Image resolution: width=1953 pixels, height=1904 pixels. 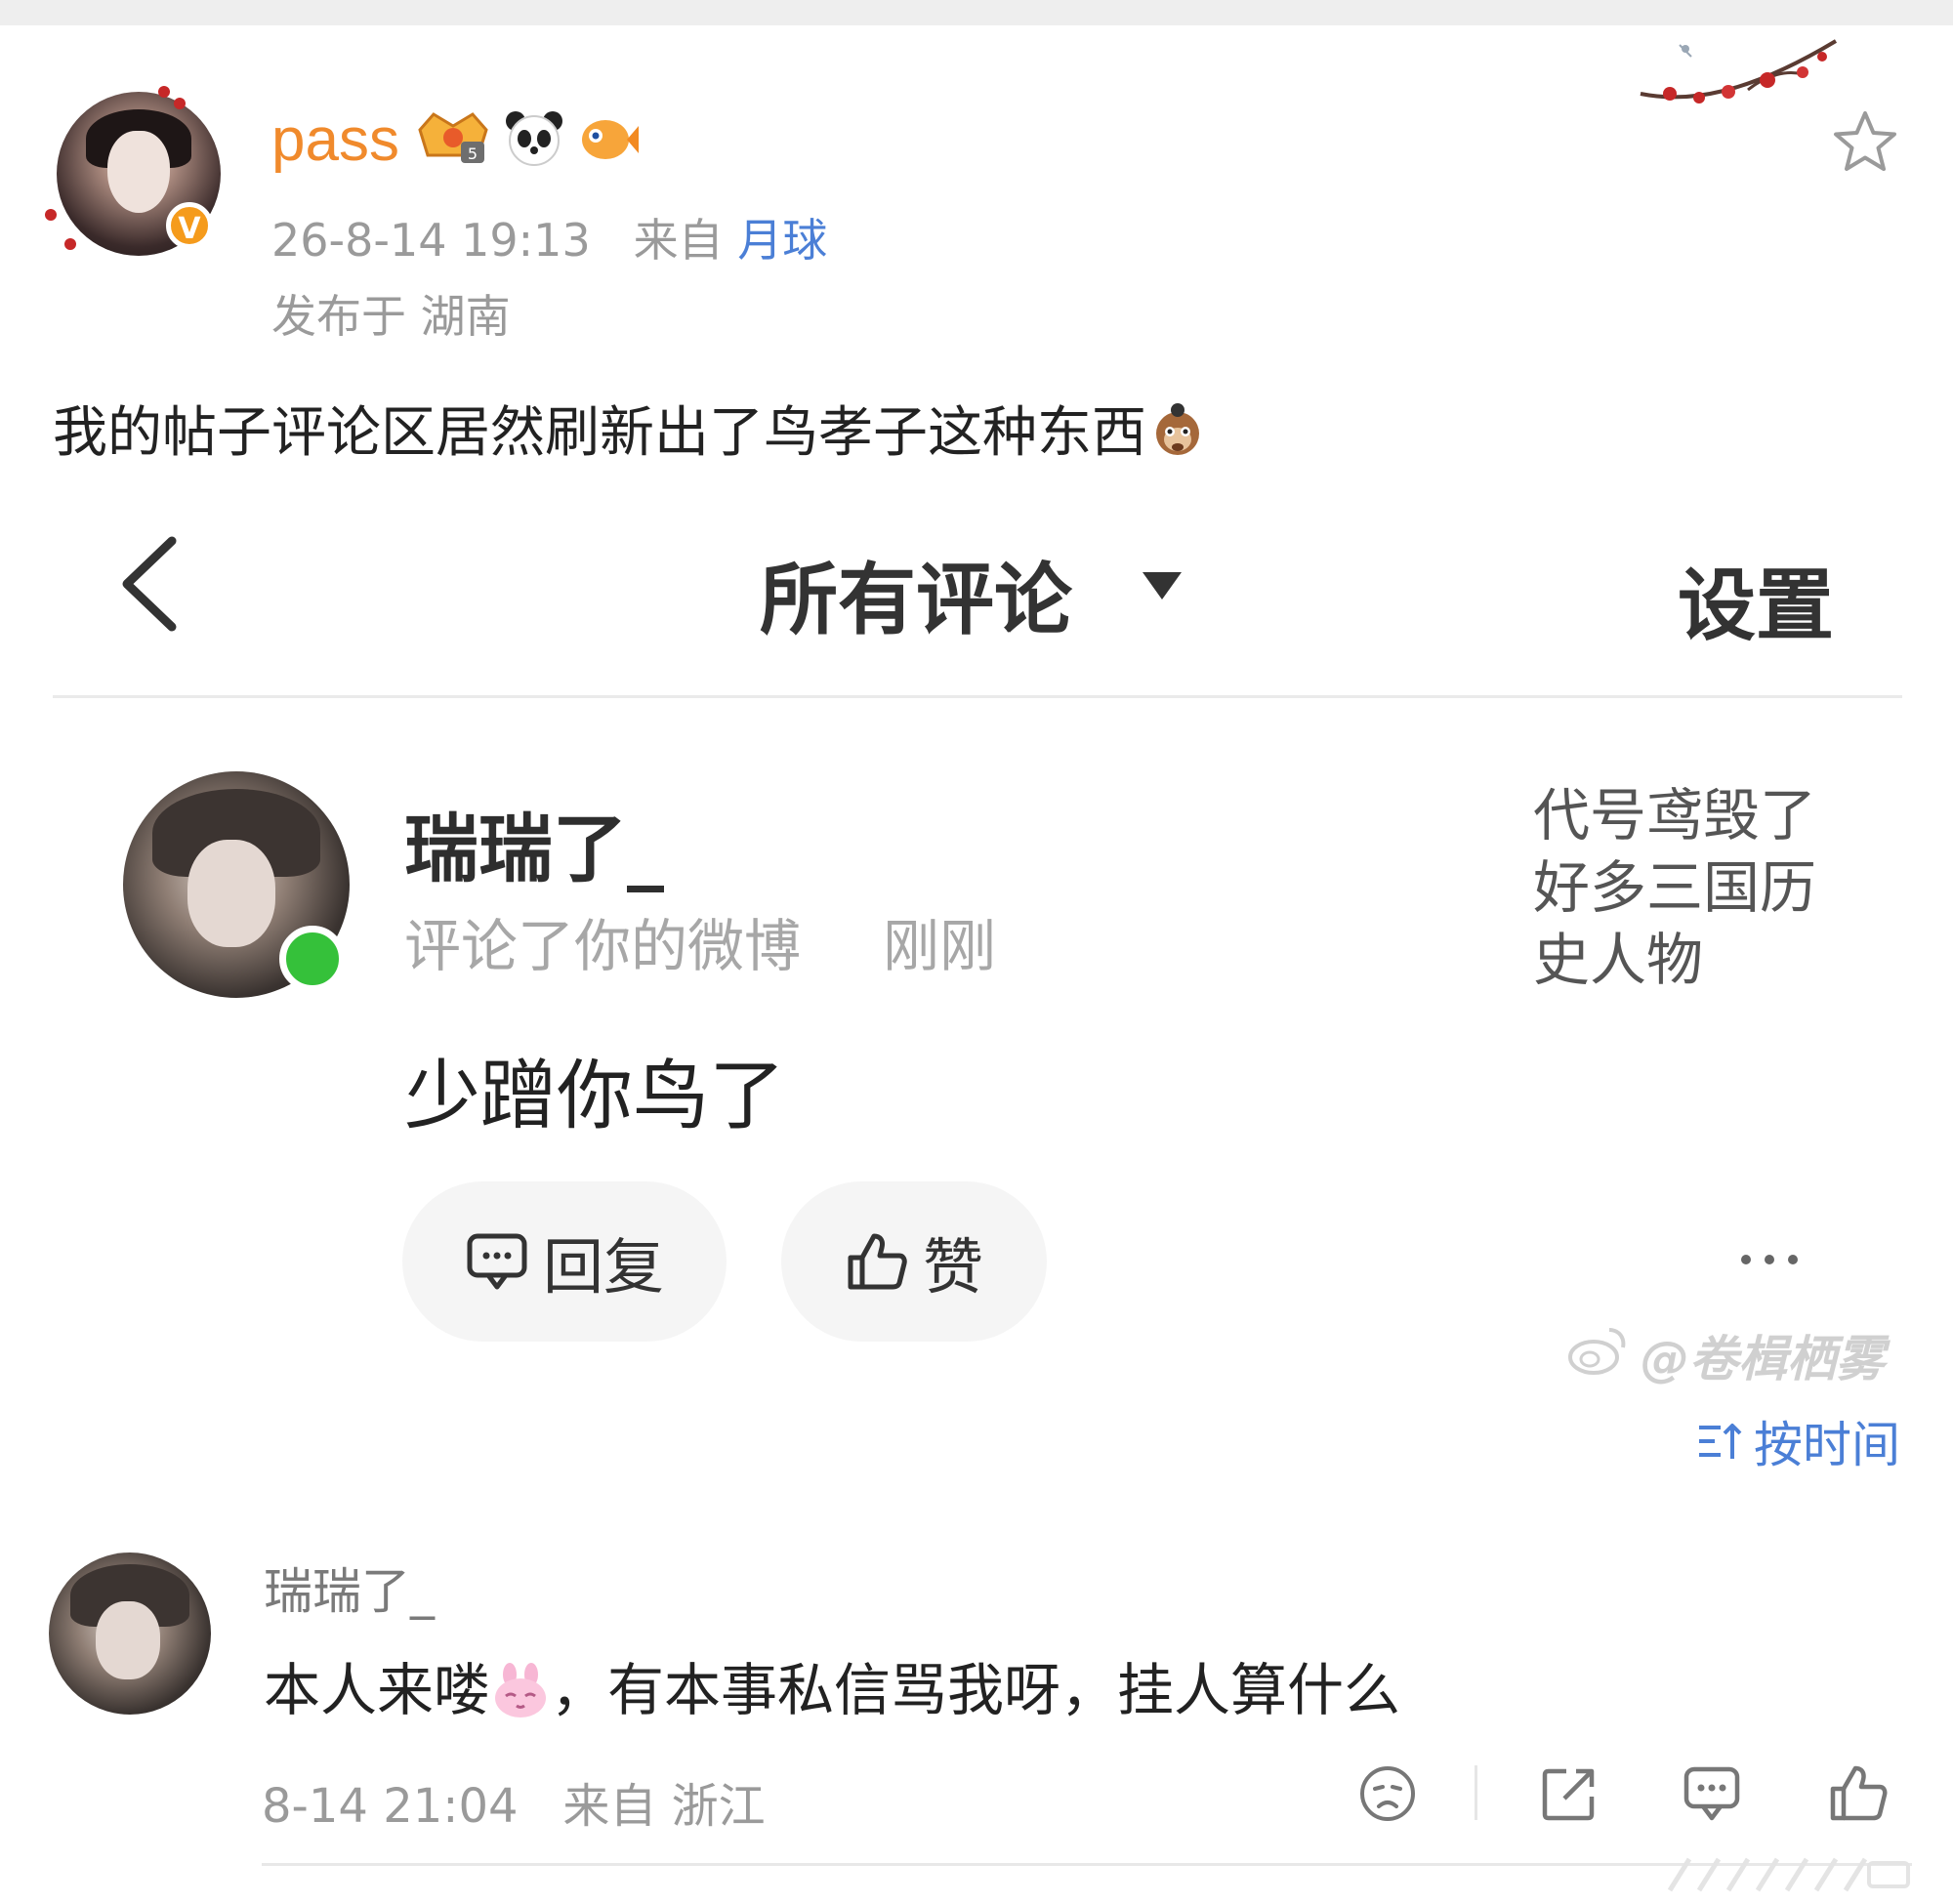 What do you see at coordinates (431, 240) in the screenshot?
I see `post-date: 26-8-14 19:13` at bounding box center [431, 240].